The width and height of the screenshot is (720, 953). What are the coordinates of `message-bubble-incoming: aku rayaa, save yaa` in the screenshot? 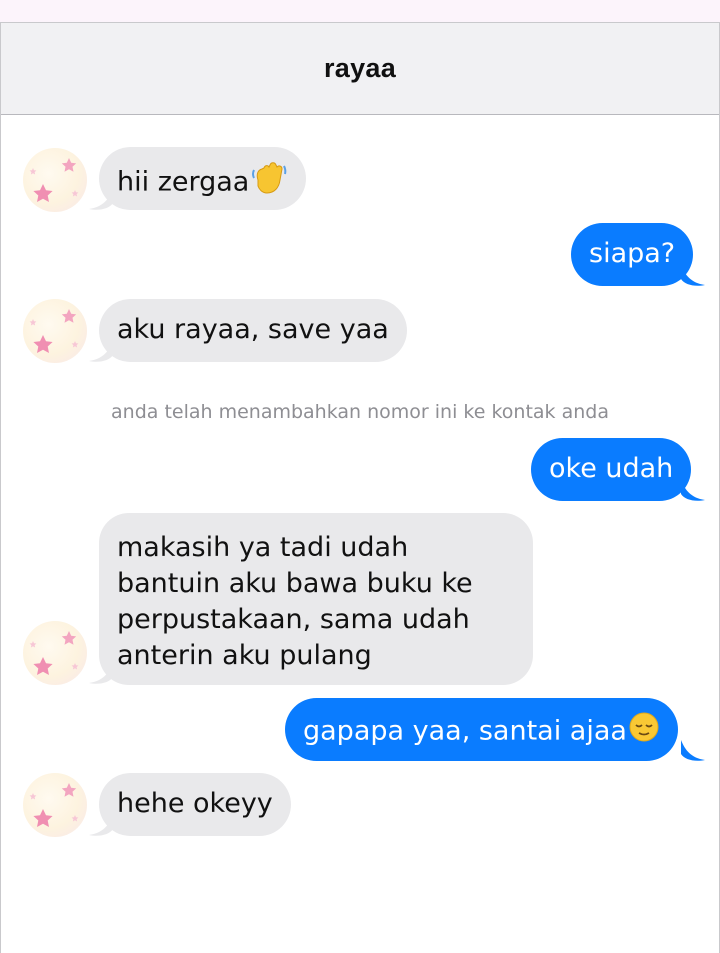 It's located at (253, 330).